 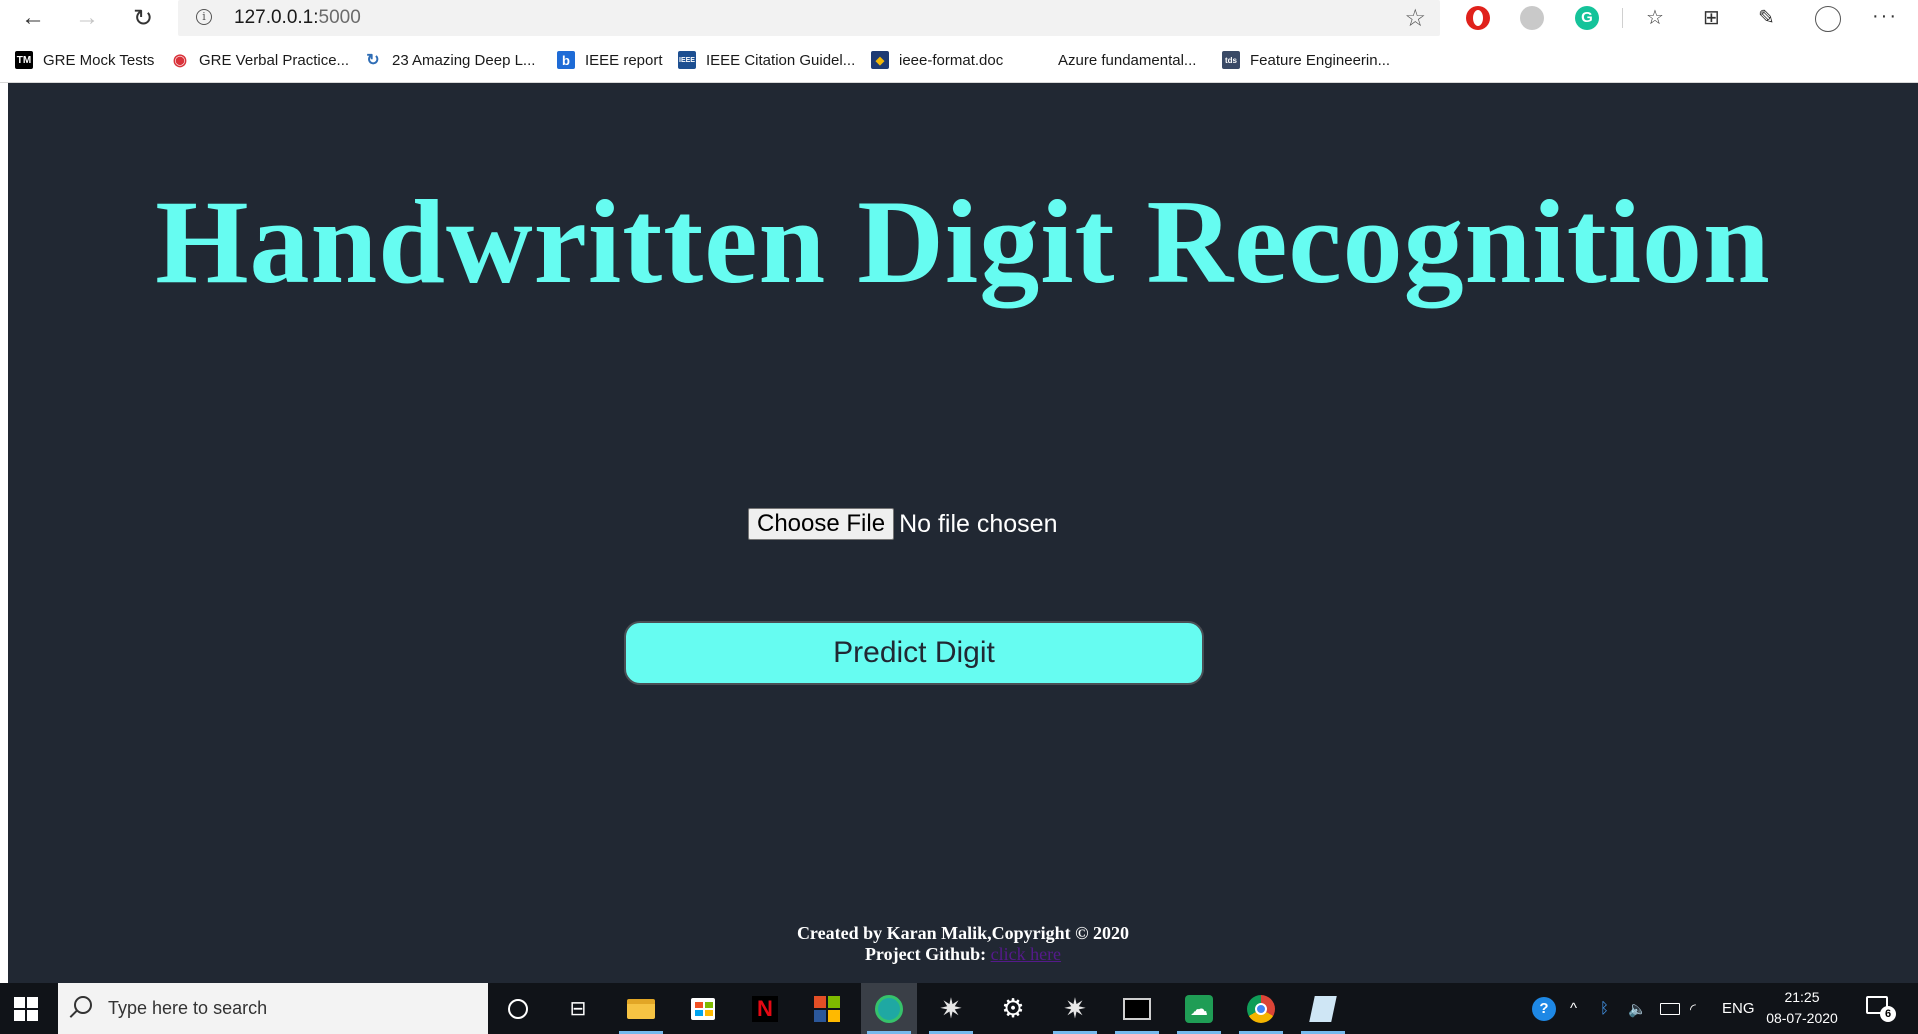 I want to click on predict-digit-button: Predict Digit, so click(x=914, y=653).